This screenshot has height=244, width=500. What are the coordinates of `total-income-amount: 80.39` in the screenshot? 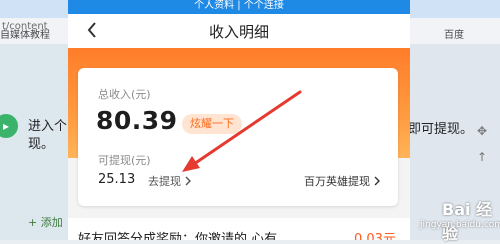 It's located at (137, 120).